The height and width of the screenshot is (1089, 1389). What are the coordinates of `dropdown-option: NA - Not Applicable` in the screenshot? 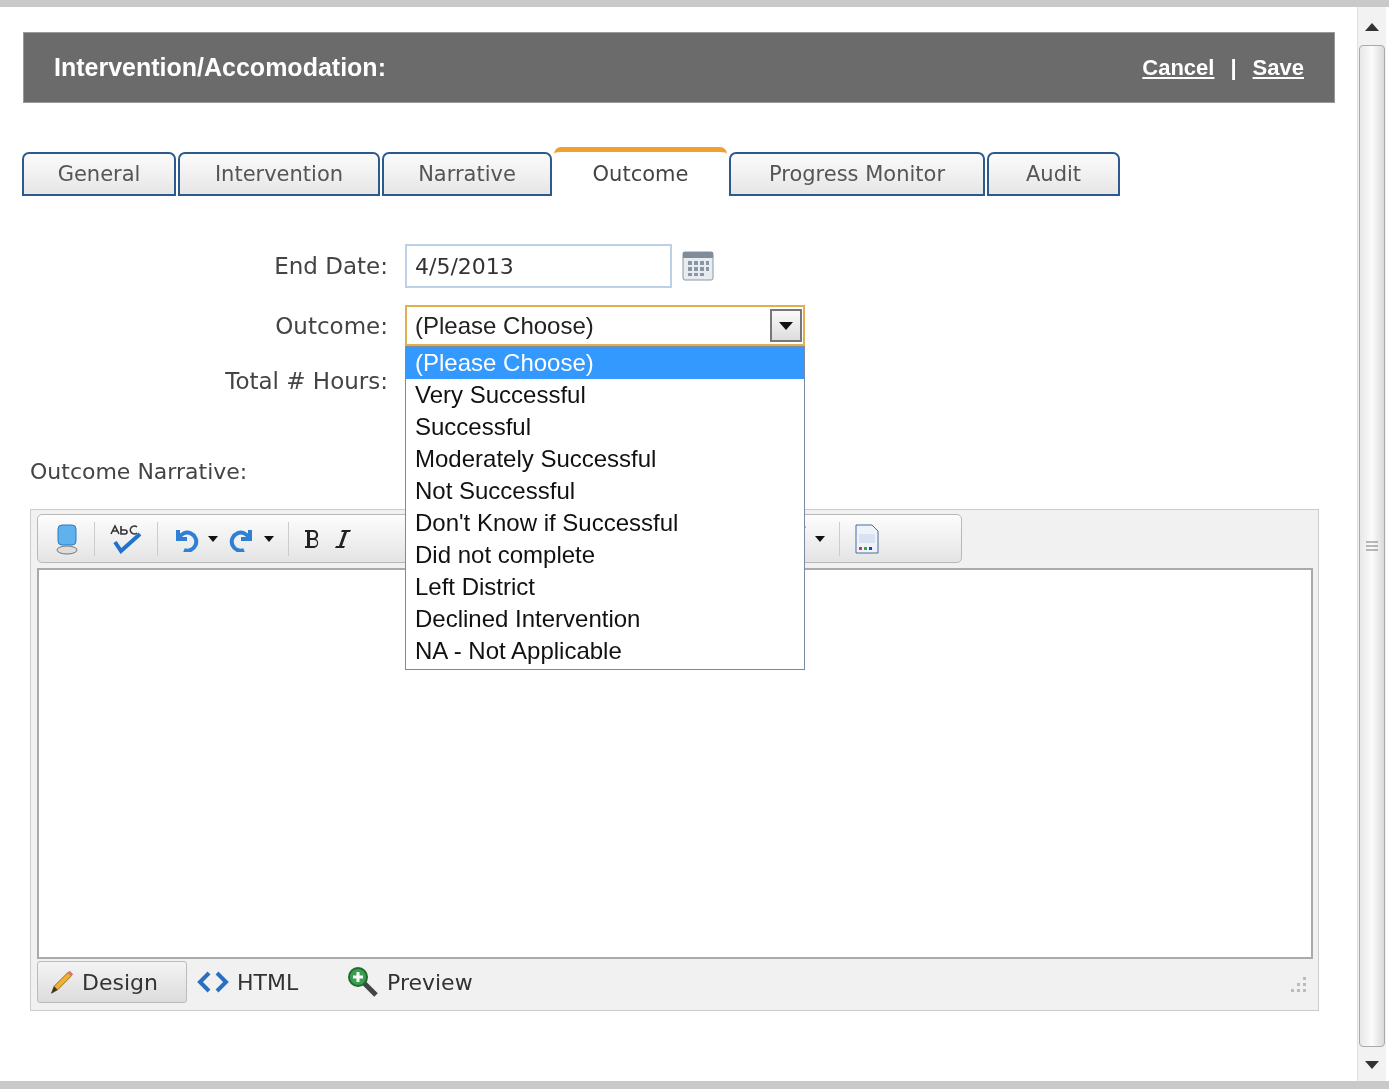 It's located at (605, 651).